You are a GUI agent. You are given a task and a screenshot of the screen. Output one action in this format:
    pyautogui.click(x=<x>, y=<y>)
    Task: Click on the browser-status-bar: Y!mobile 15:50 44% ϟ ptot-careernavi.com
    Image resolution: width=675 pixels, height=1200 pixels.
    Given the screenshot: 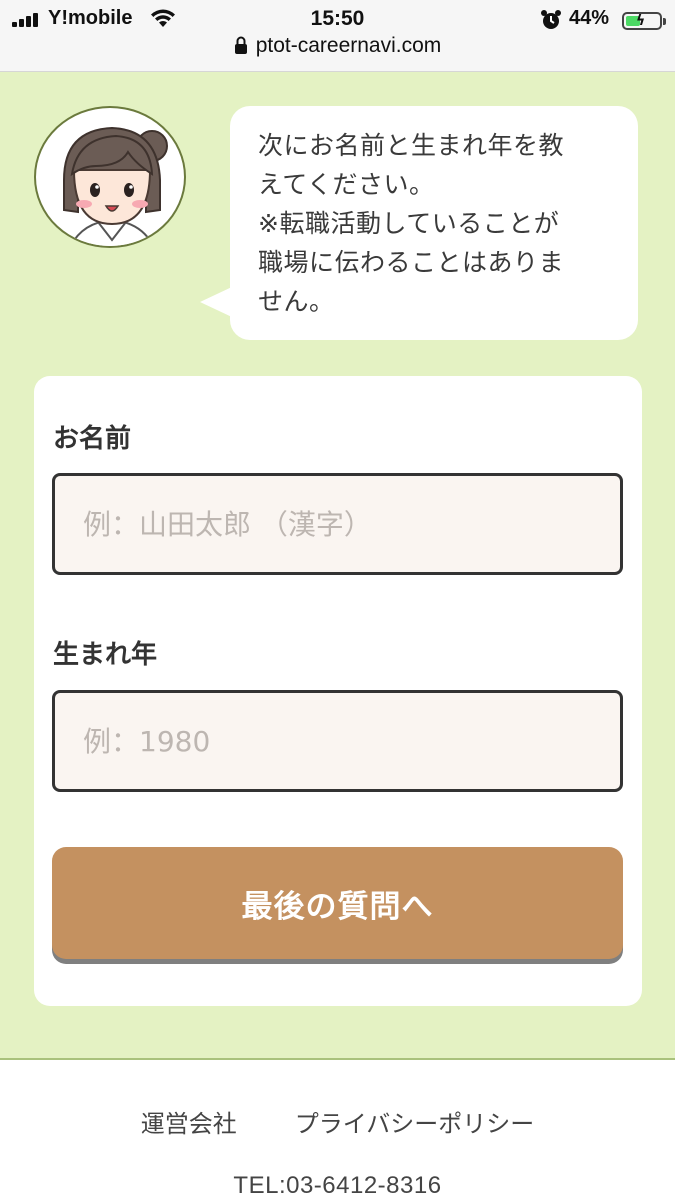 What is the action you would take?
    pyautogui.click(x=337, y=36)
    